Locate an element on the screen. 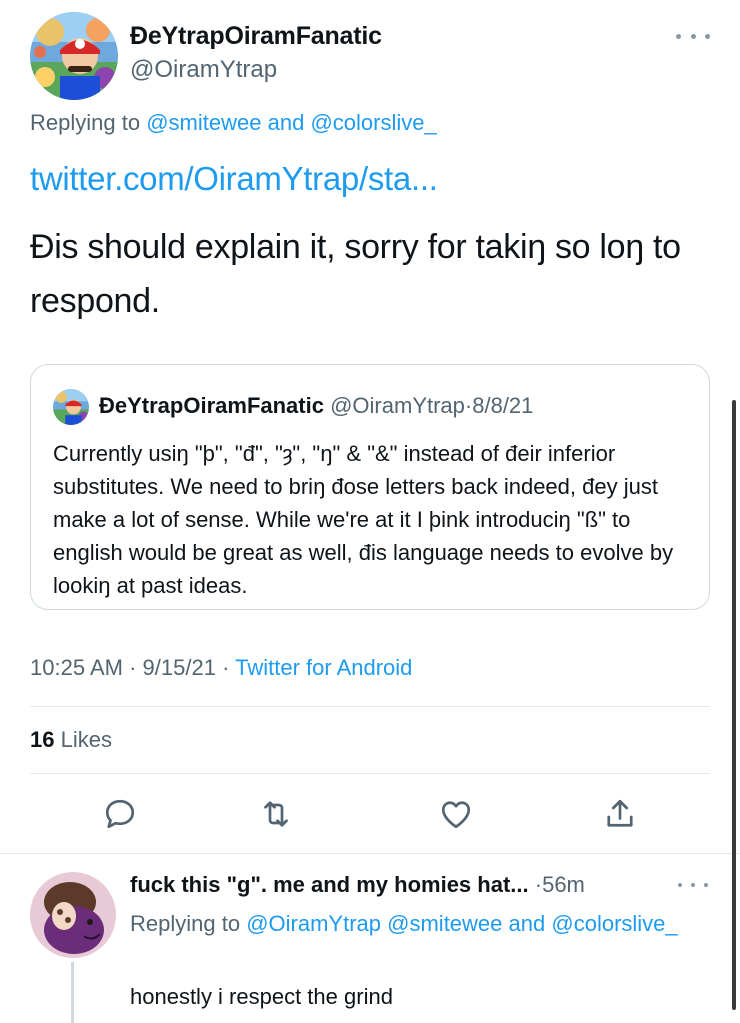  reply-text: honestly i respect the grind is located at coordinates (261, 996).